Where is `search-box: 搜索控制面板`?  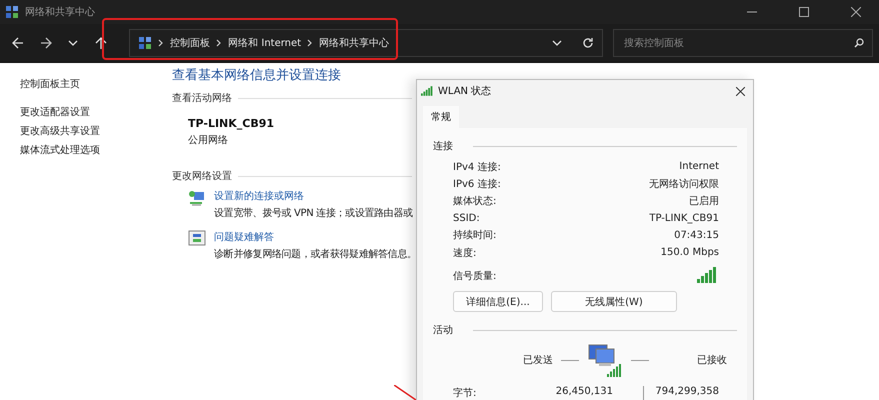
search-box: 搜索控制面板 is located at coordinates (743, 43).